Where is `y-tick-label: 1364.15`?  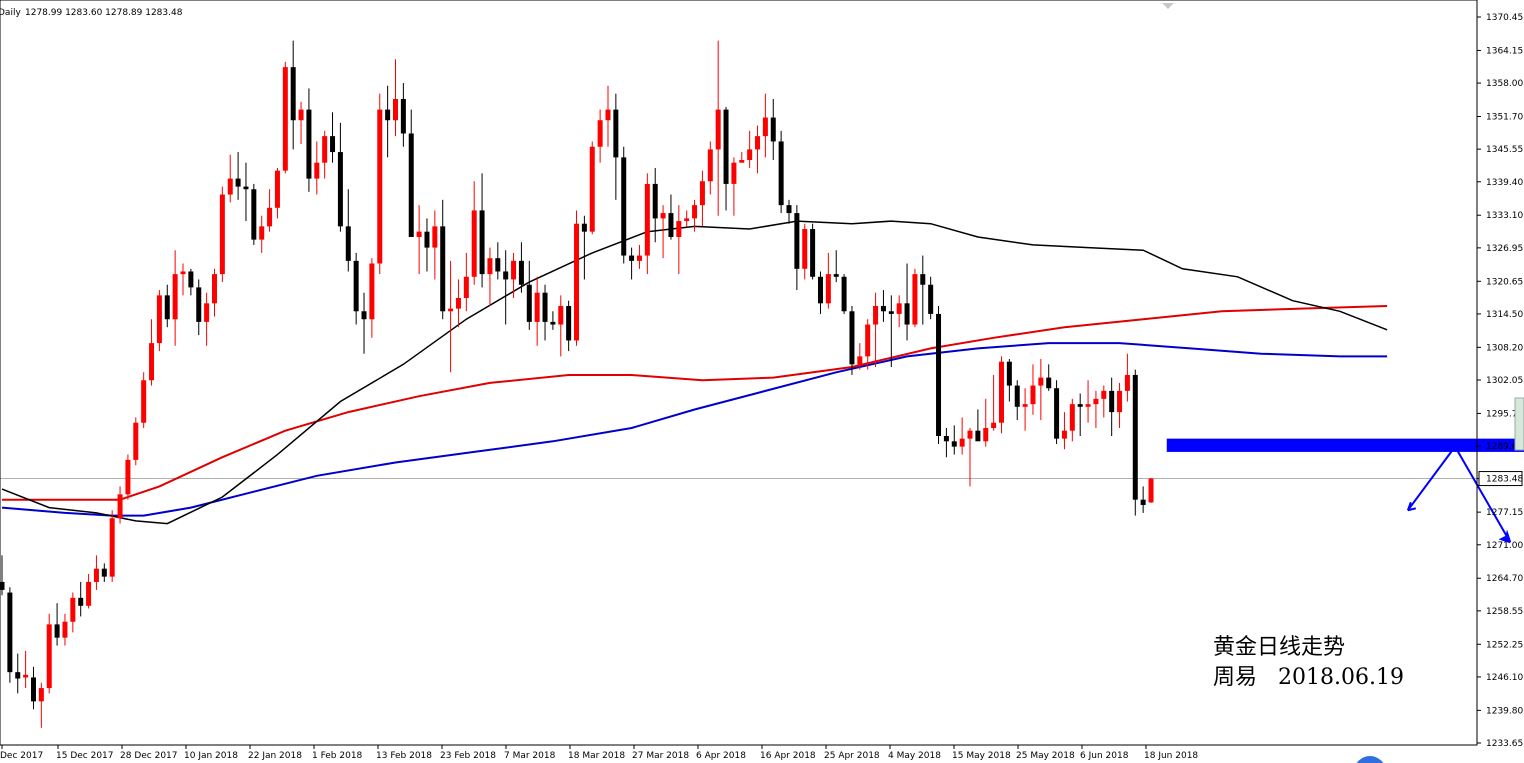 y-tick-label: 1364.15 is located at coordinates (1504, 51).